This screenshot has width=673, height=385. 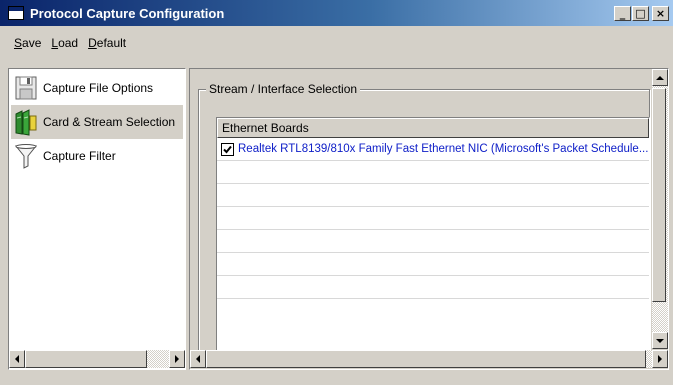 What do you see at coordinates (426, 359) in the screenshot?
I see `content-scroll-thumb` at bounding box center [426, 359].